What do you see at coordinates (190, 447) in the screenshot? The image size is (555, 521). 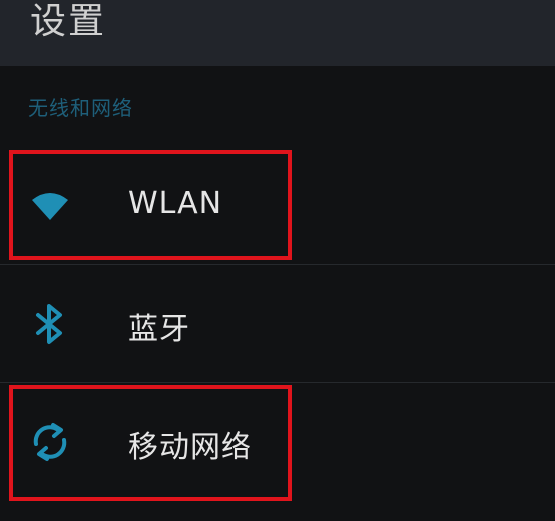 I see `settings-item-label-mobile-network: 移动网络` at bounding box center [190, 447].